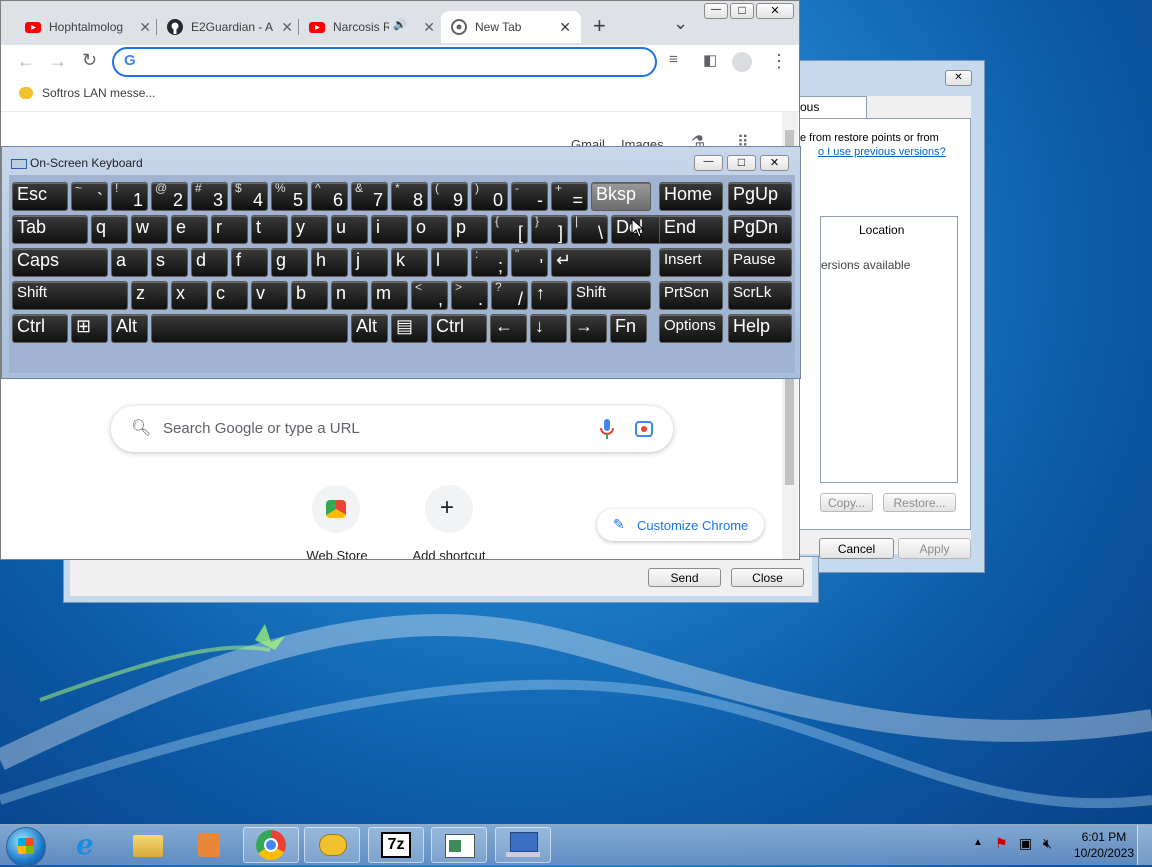 This screenshot has width=1152, height=867. Describe the element at coordinates (109, 229) in the screenshot. I see `key-q: q` at that location.